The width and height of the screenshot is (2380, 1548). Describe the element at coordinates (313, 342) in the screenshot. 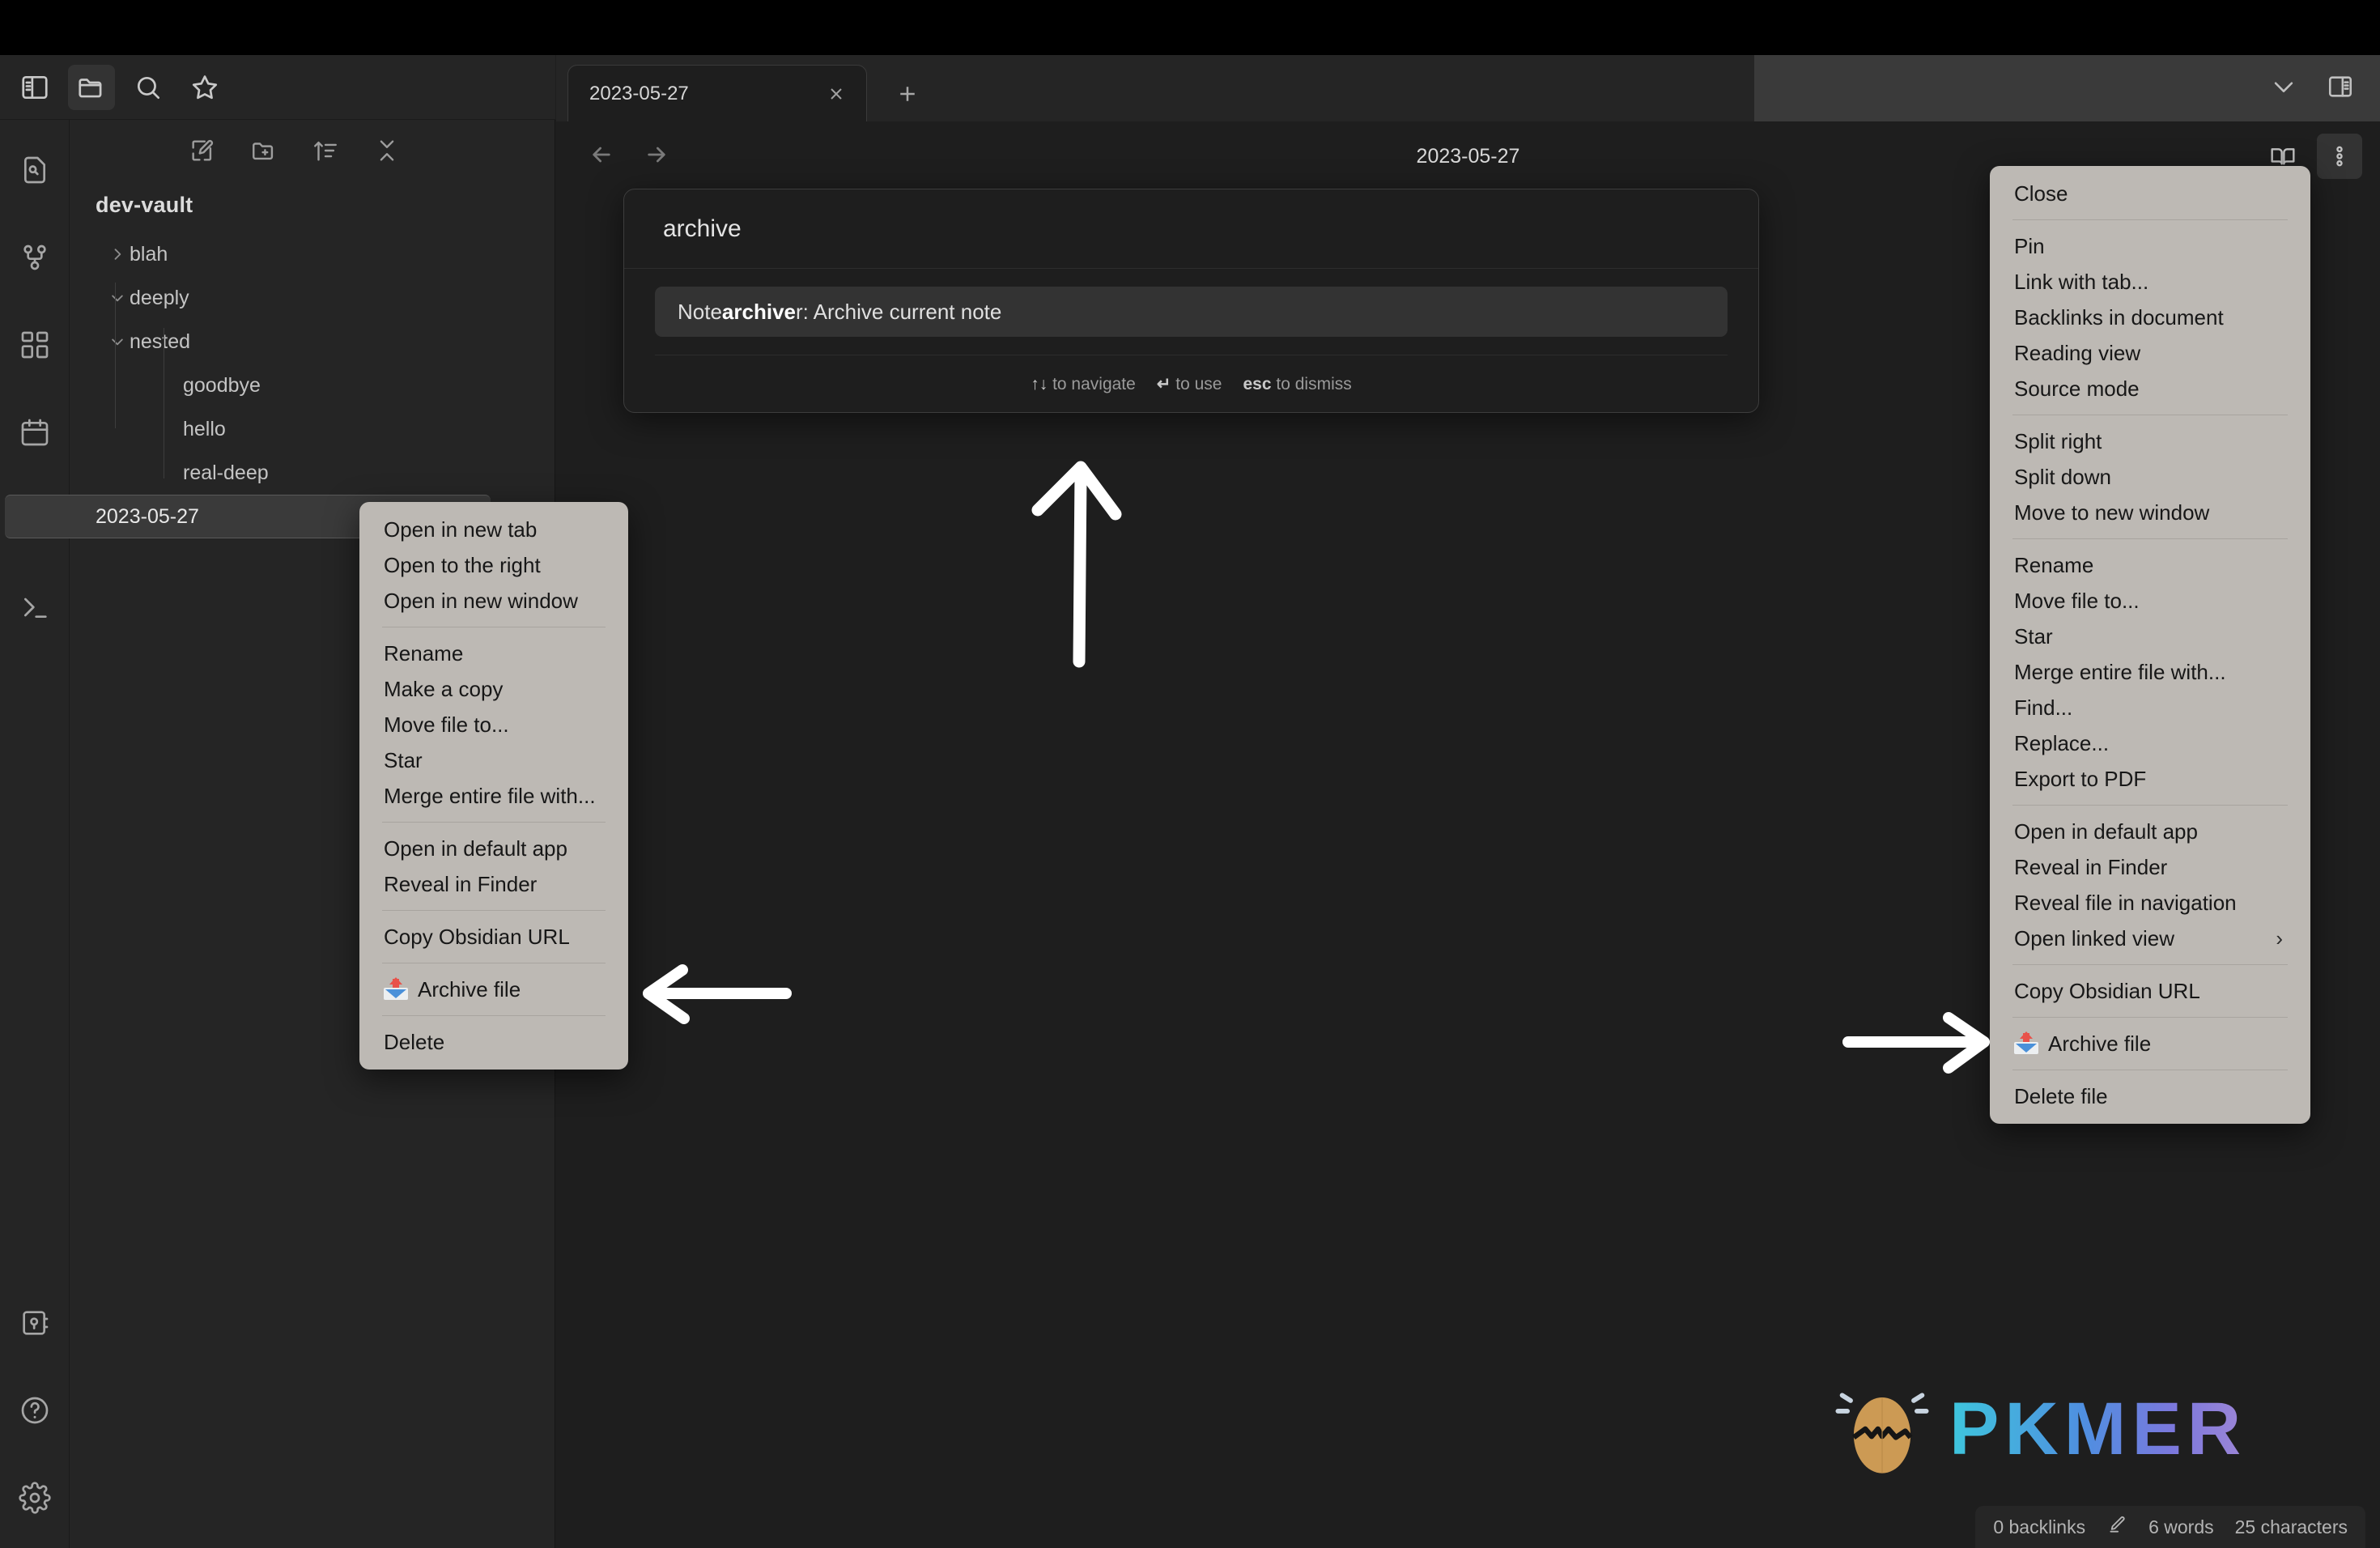

I see `tree-item-nested: nested` at that location.